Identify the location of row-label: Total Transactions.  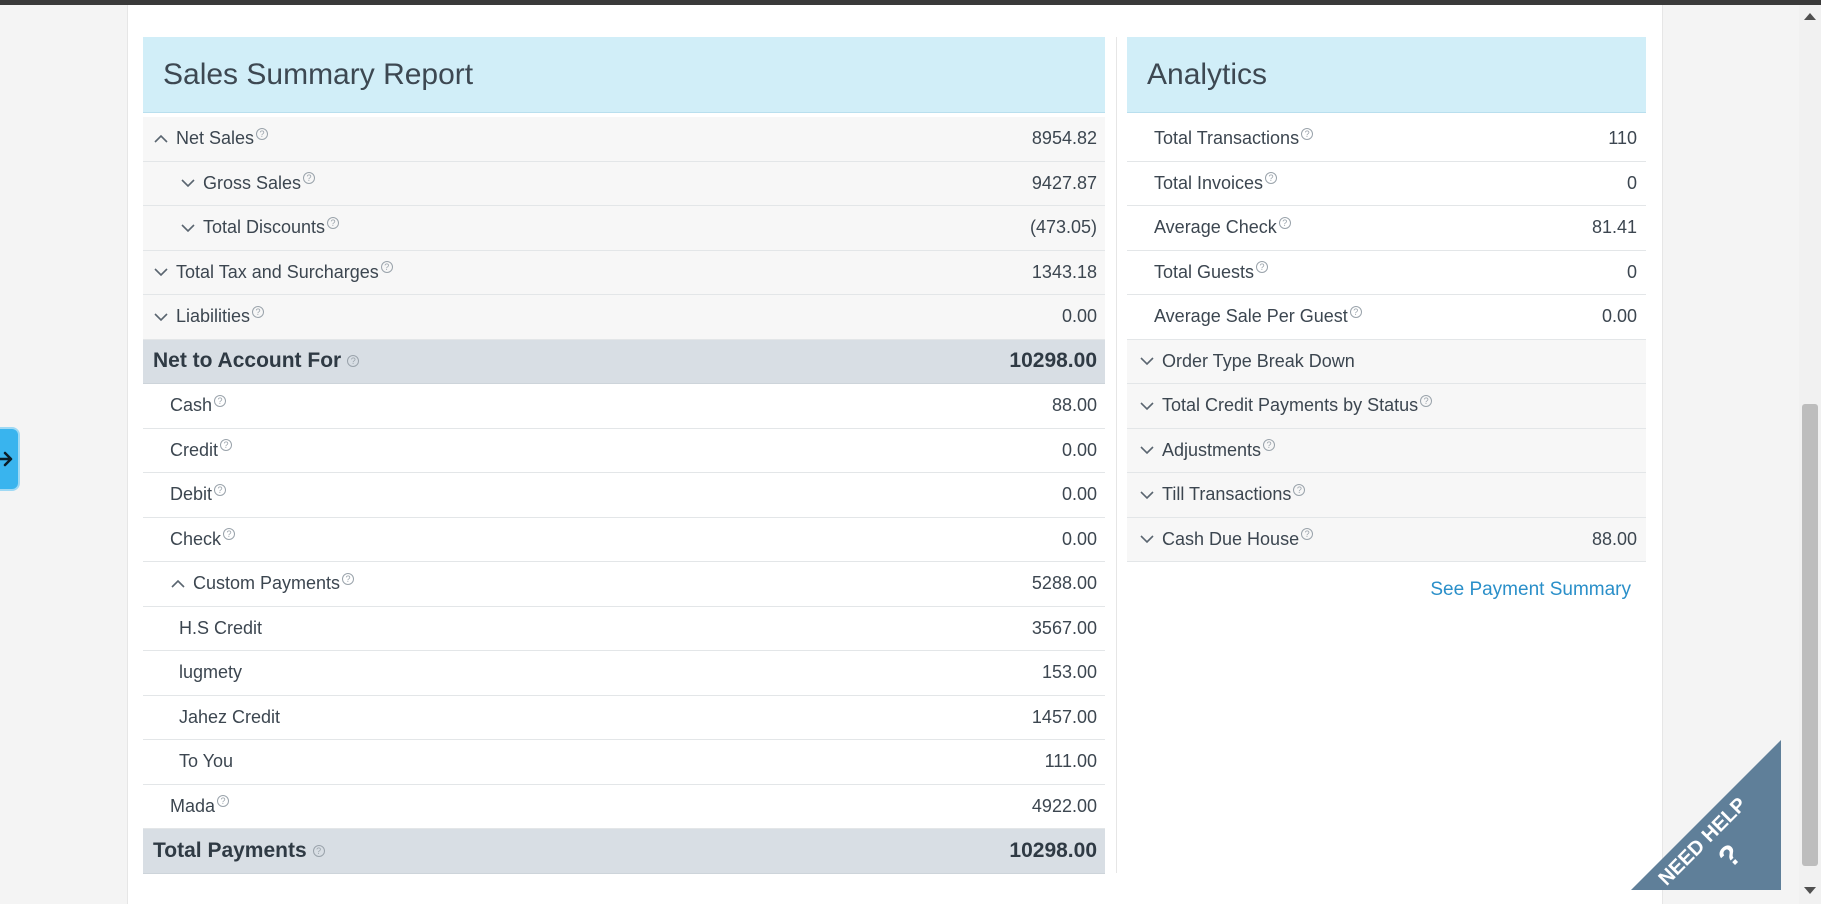
(1227, 138).